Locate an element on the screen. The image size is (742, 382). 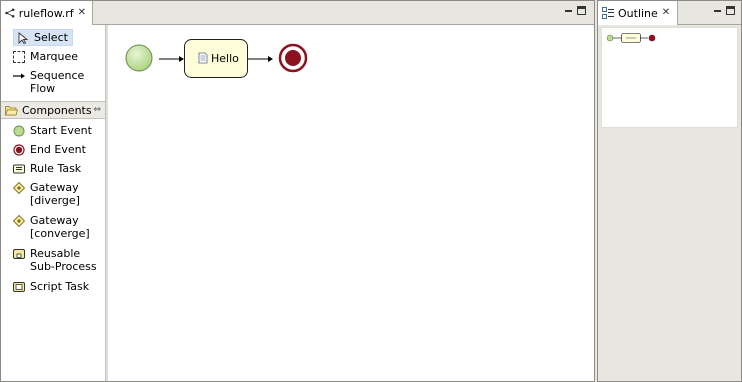
palette-tool-marquee: Marquee is located at coordinates (45, 56).